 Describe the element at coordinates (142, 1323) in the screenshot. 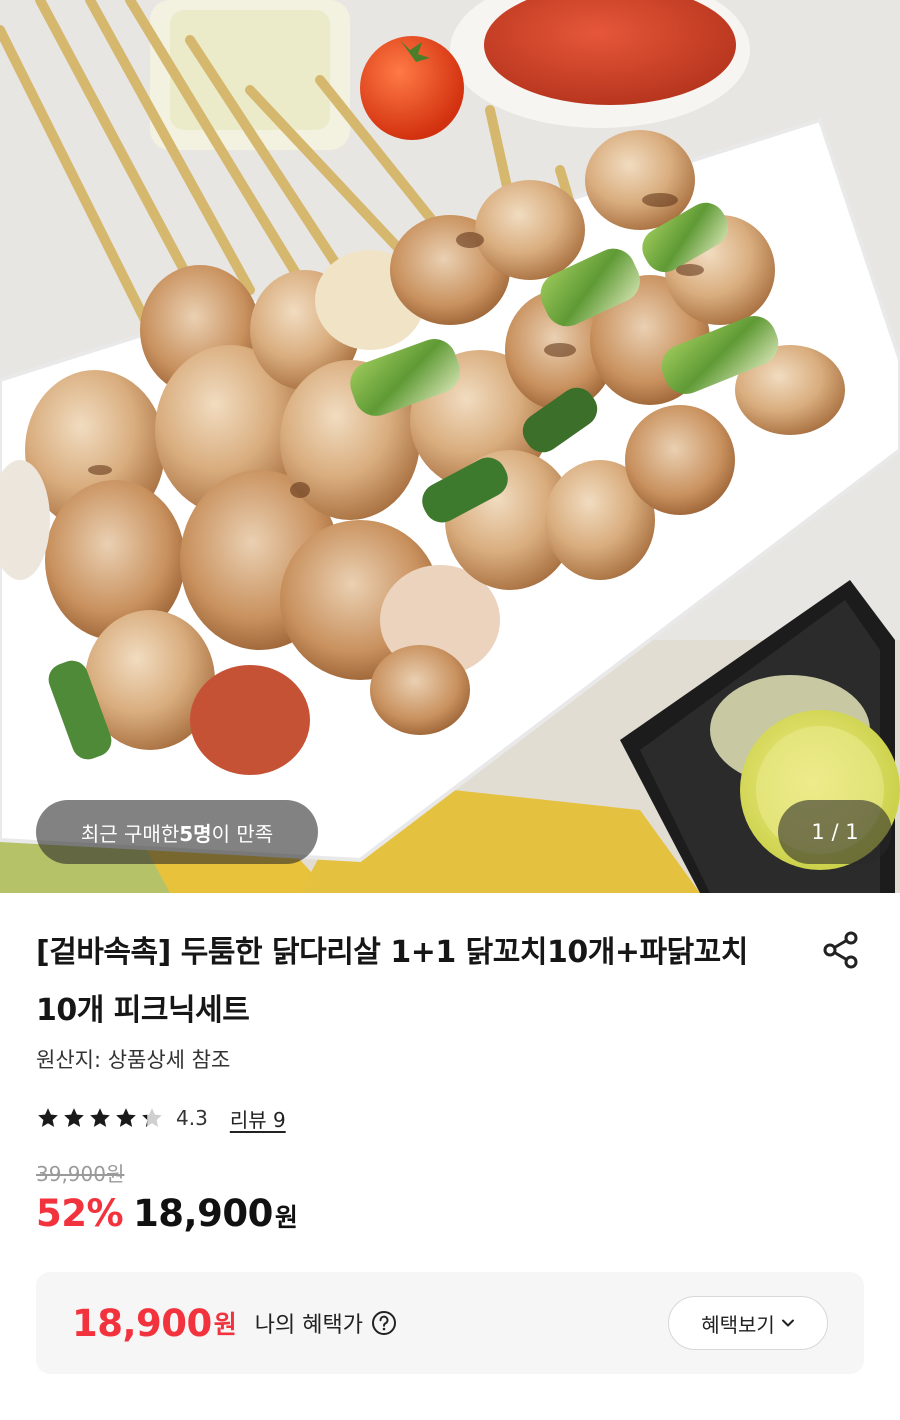

I see `benefit-price: 18,900` at that location.